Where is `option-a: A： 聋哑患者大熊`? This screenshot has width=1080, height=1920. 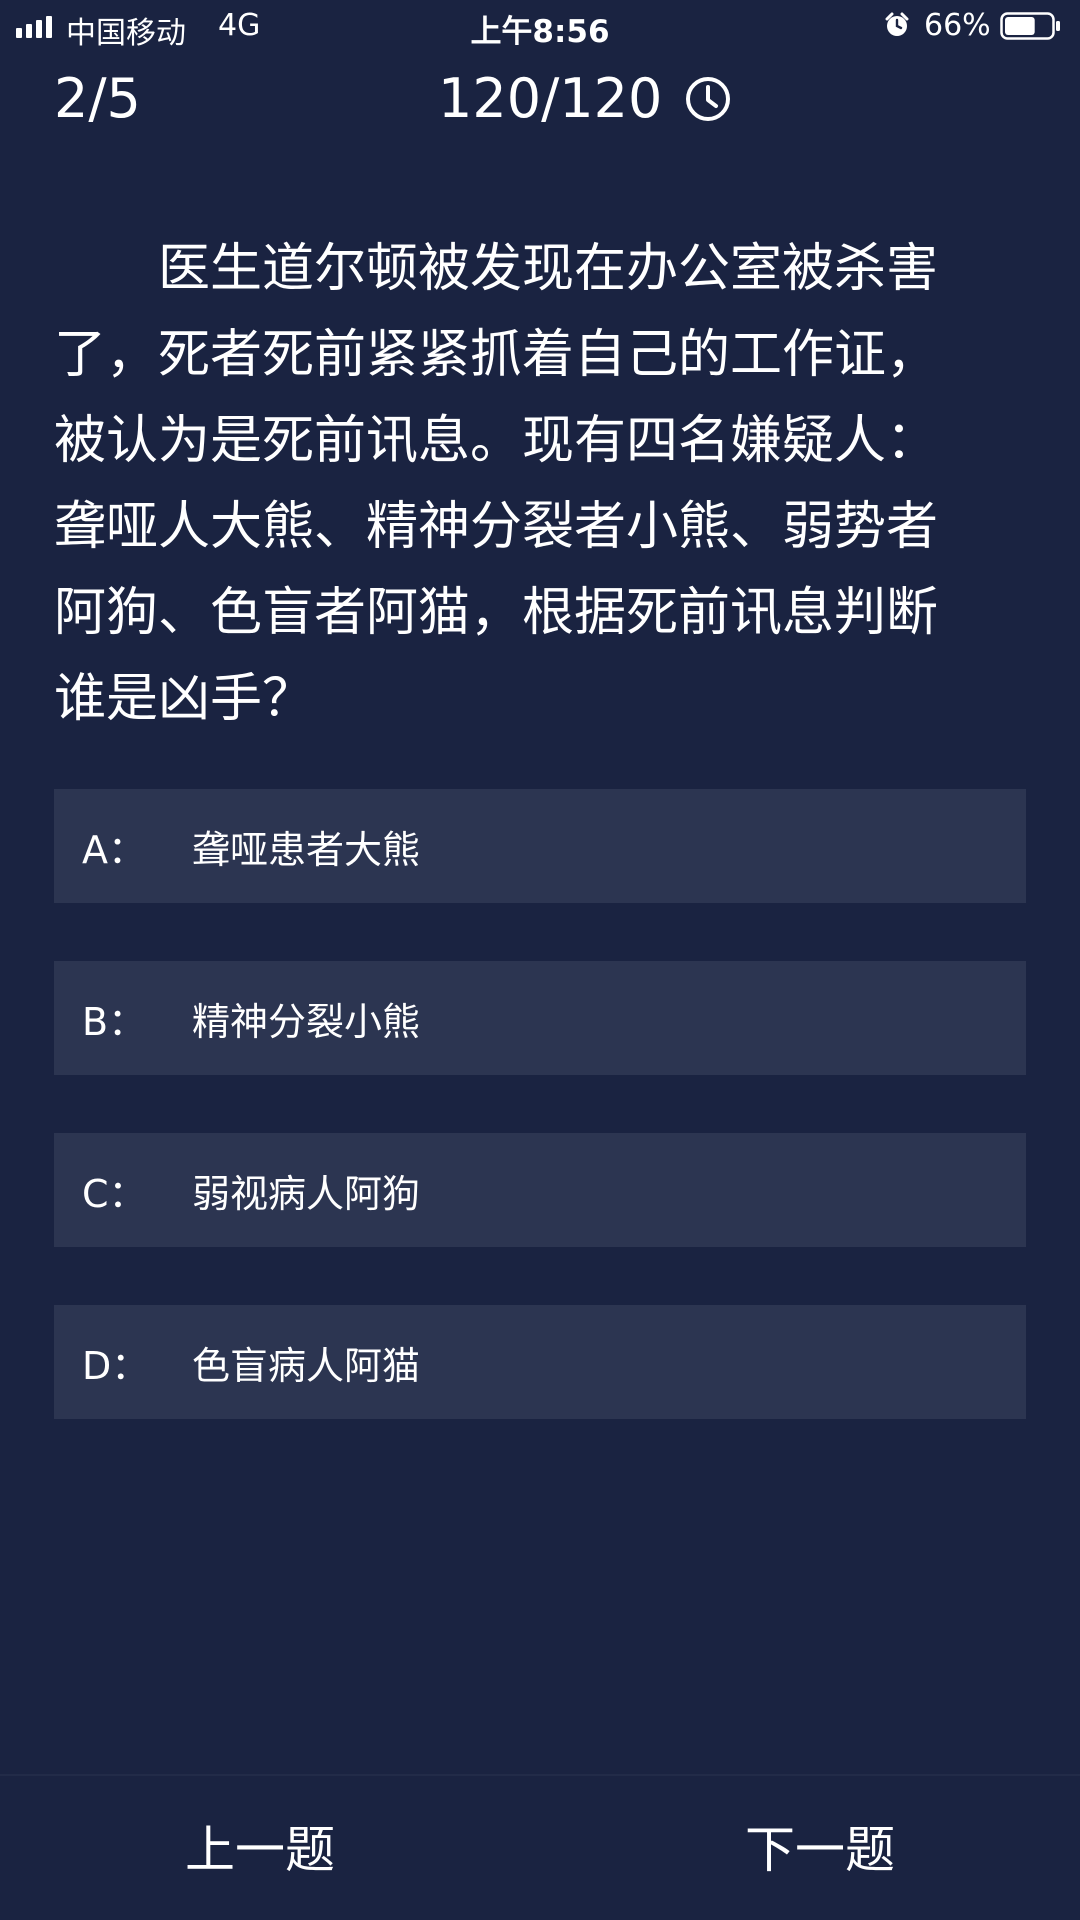
option-a: A： 聋哑患者大熊 is located at coordinates (540, 846).